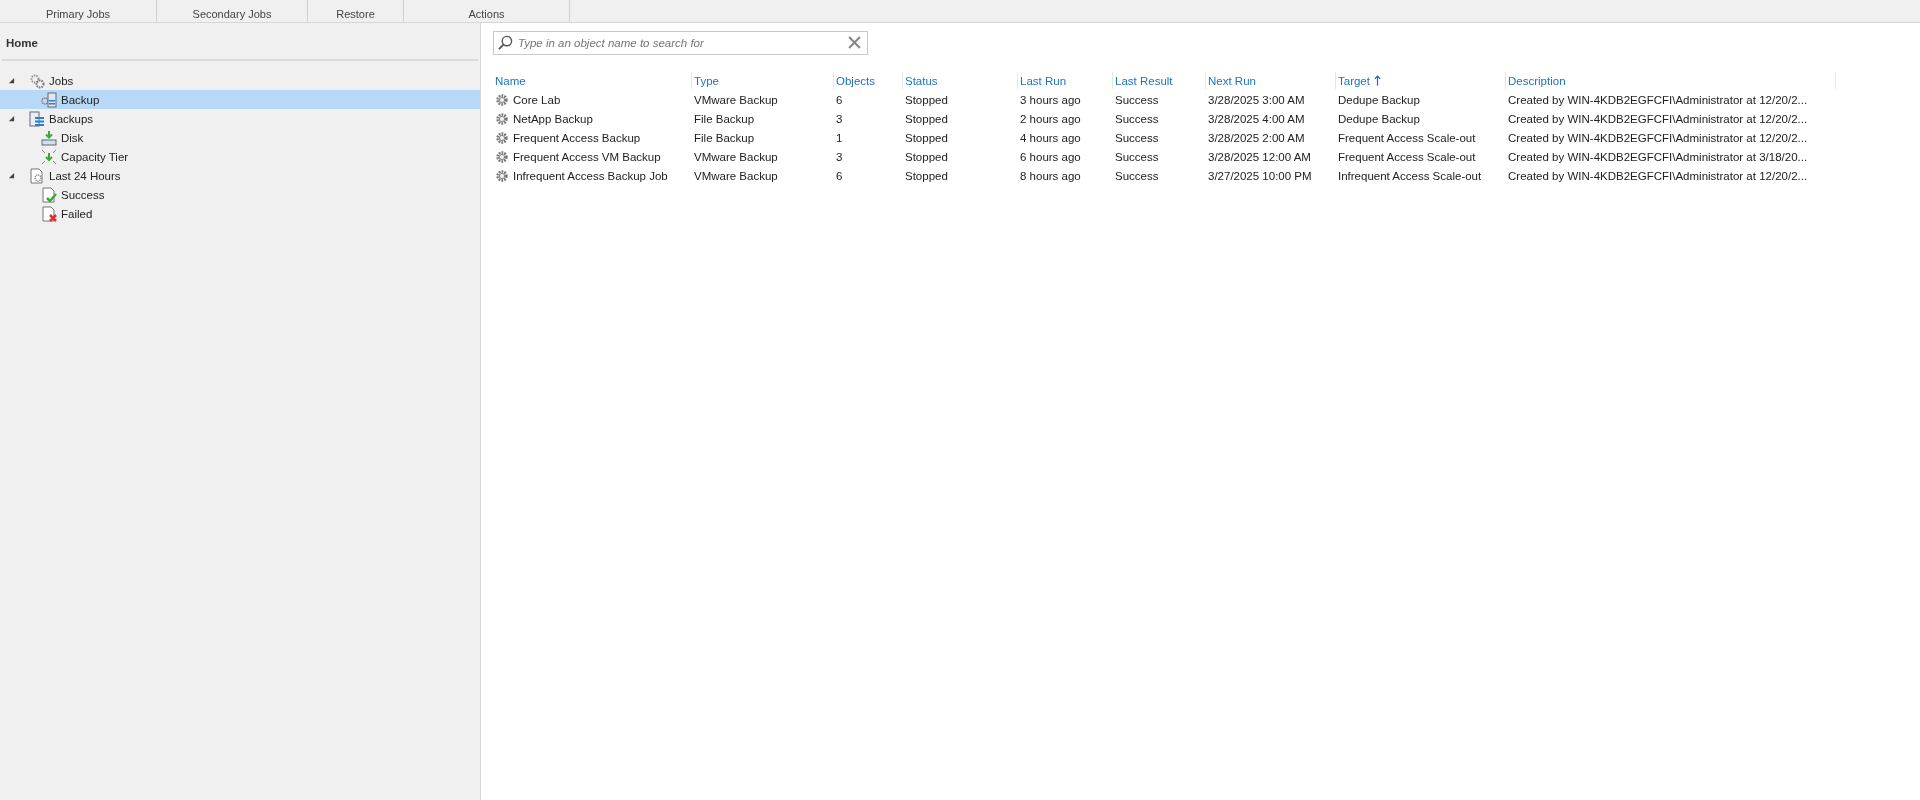 Image resolution: width=1920 pixels, height=800 pixels. Describe the element at coordinates (49, 99) in the screenshot. I see `backup-job-icon` at that location.